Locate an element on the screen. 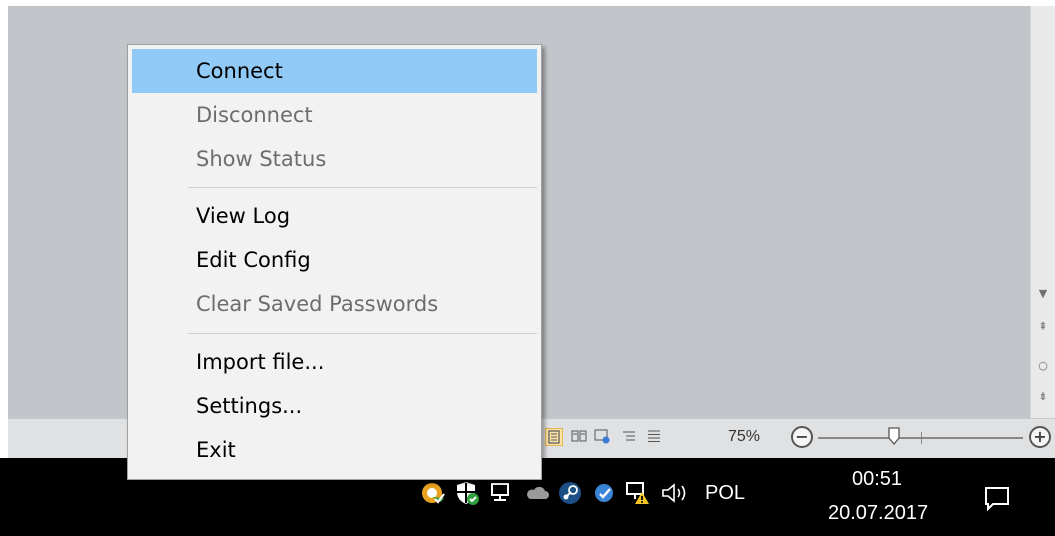 The image size is (1055, 536). zoom-slider-thumb is located at coordinates (894, 436).